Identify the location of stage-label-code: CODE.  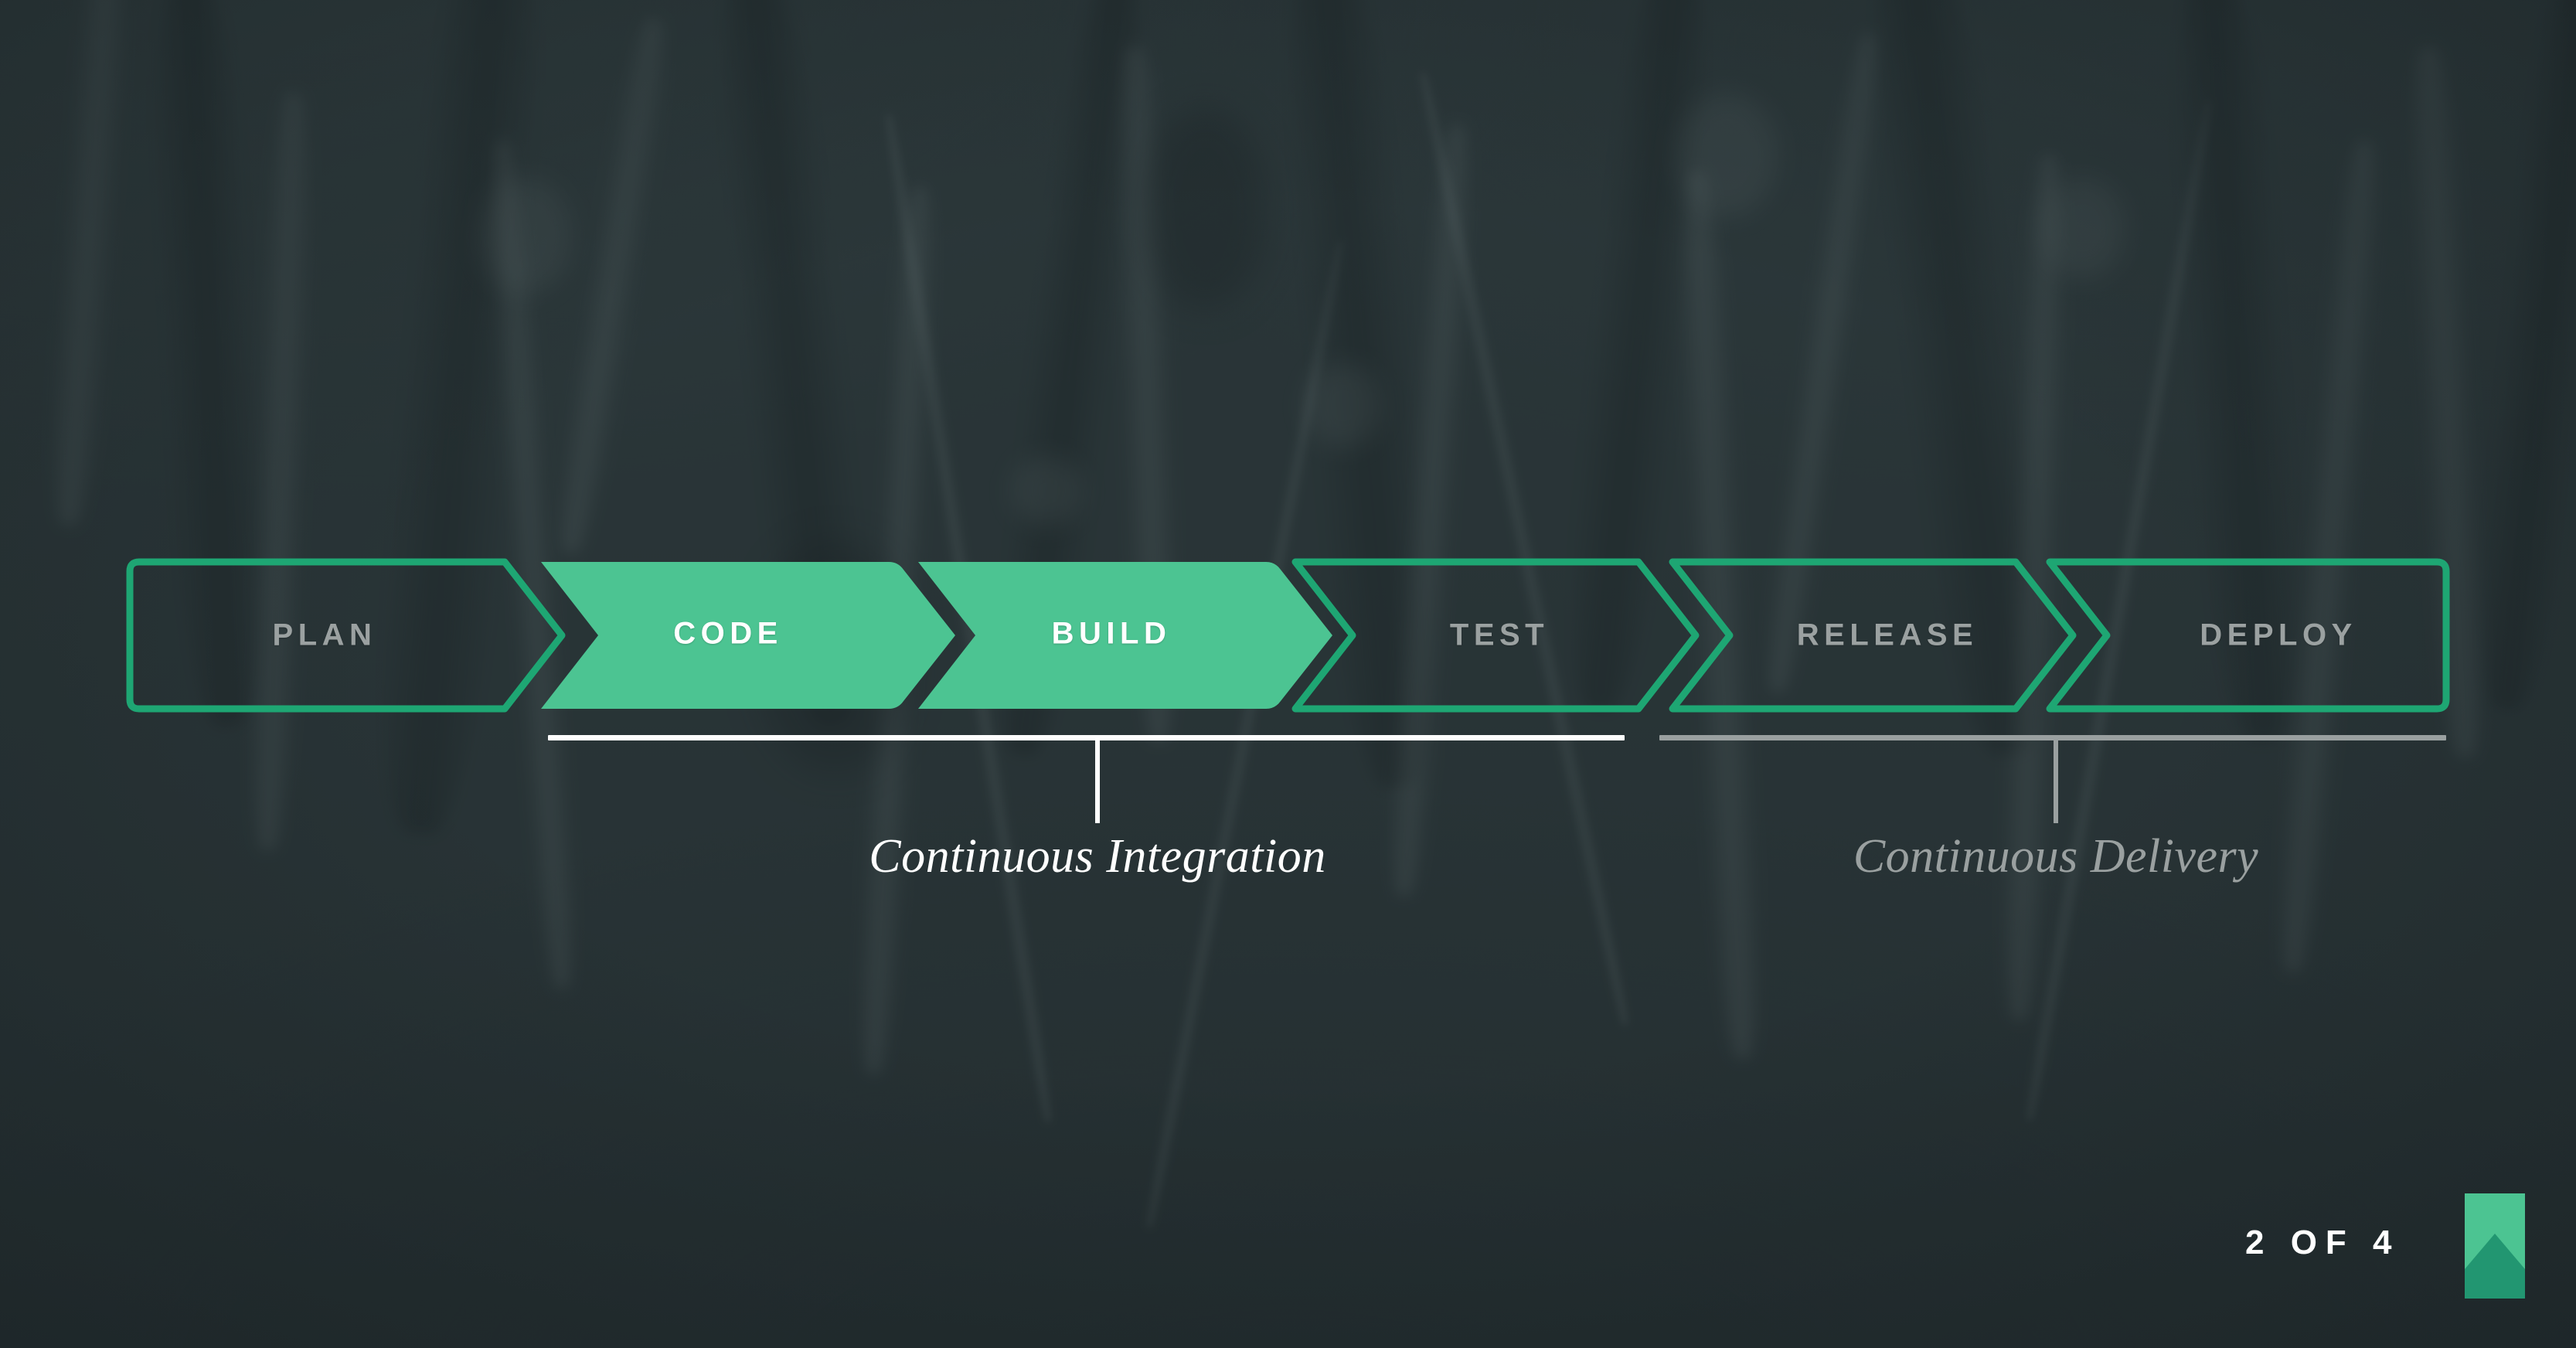
(728, 633).